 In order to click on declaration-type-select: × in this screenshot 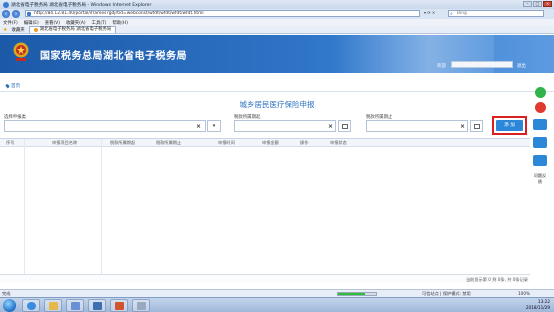, I will do `click(105, 126)`.